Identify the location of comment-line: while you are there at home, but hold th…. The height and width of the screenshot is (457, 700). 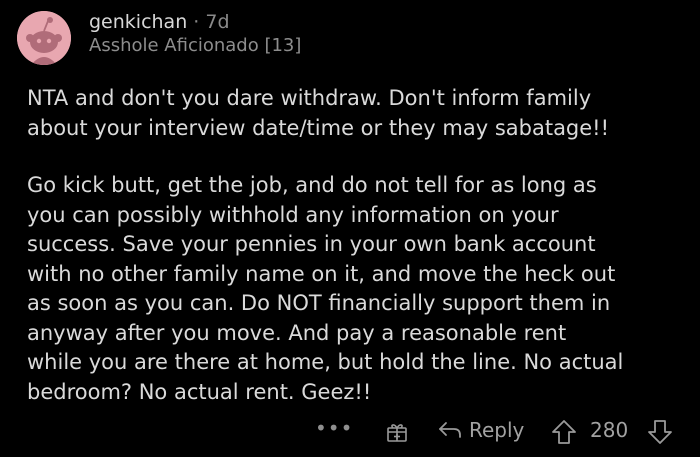
(325, 362).